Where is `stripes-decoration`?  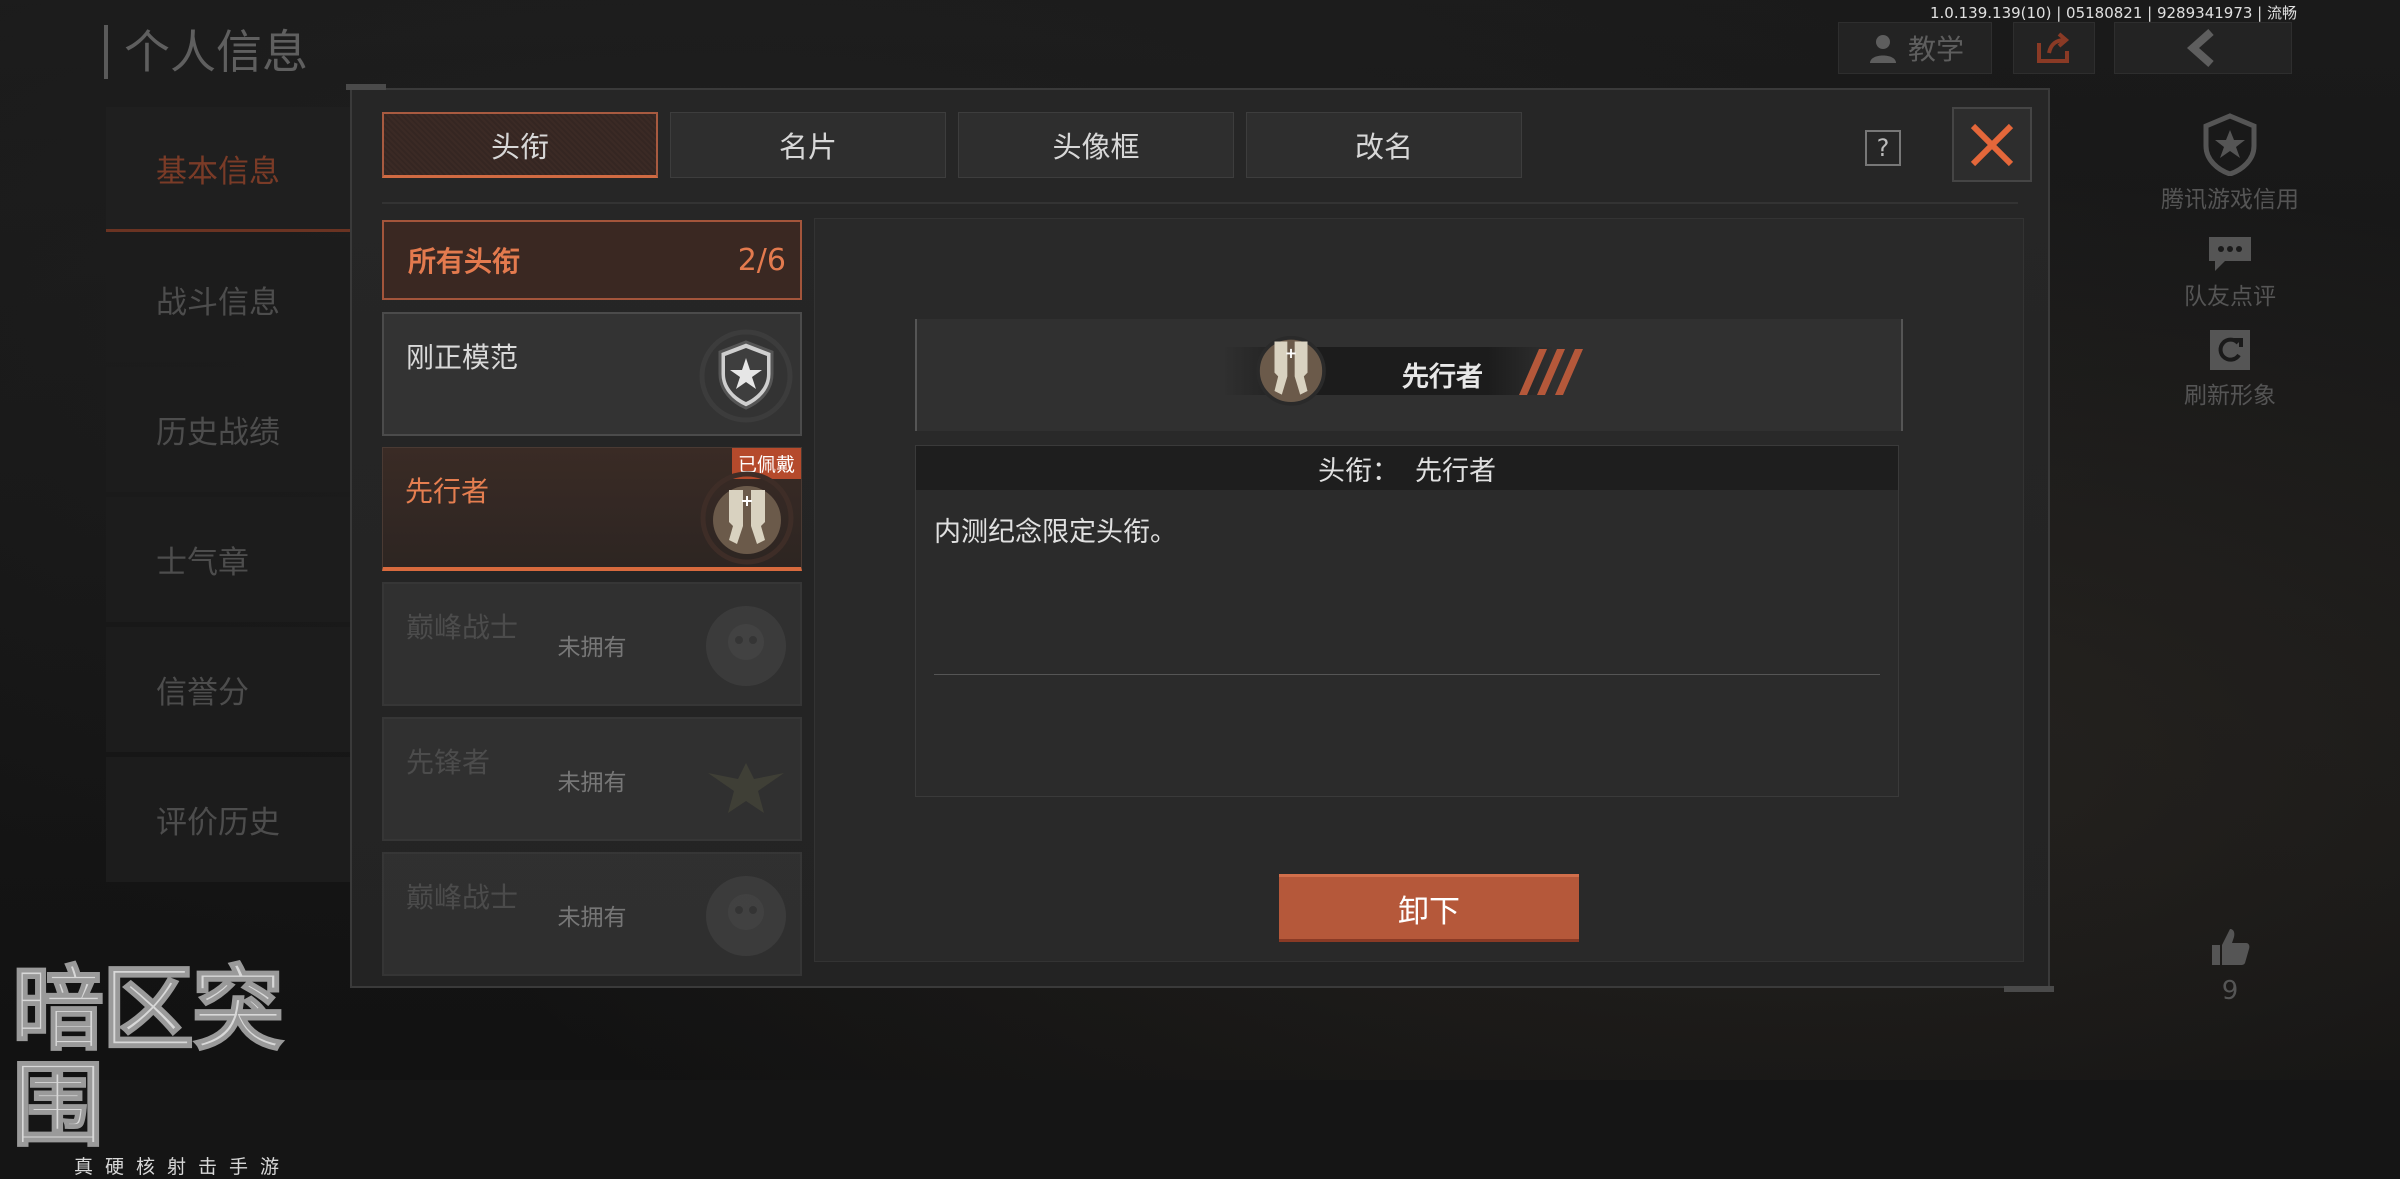 stripes-decoration is located at coordinates (1551, 372).